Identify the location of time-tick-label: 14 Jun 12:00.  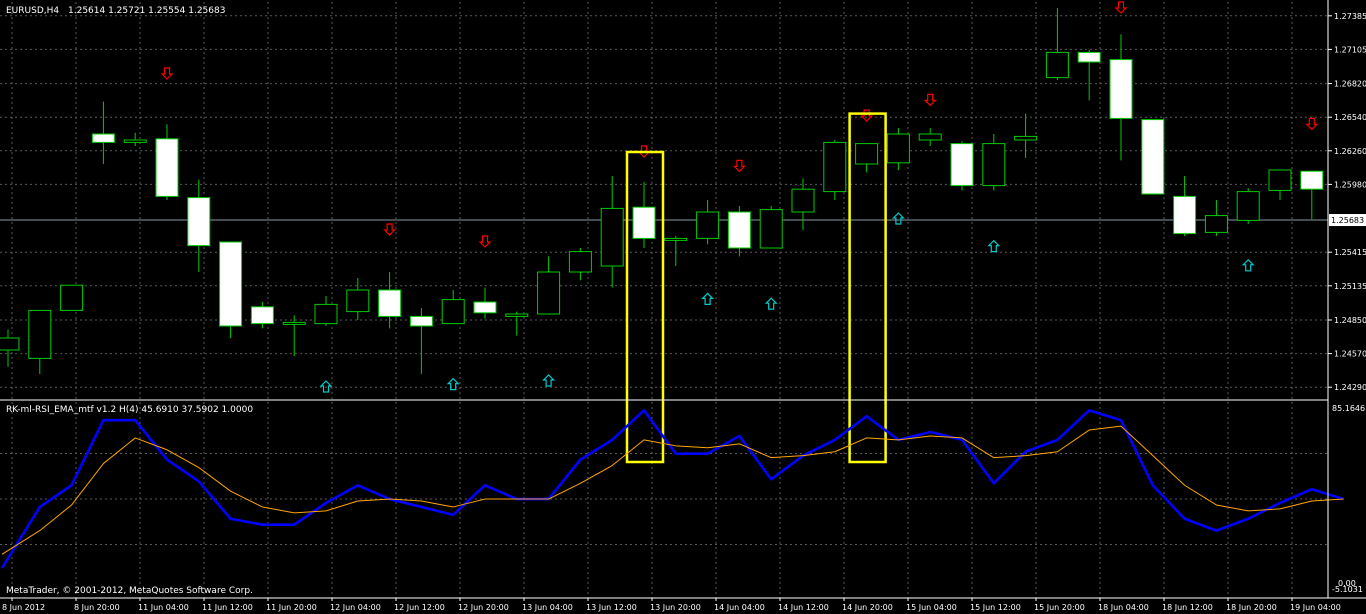
(803, 607).